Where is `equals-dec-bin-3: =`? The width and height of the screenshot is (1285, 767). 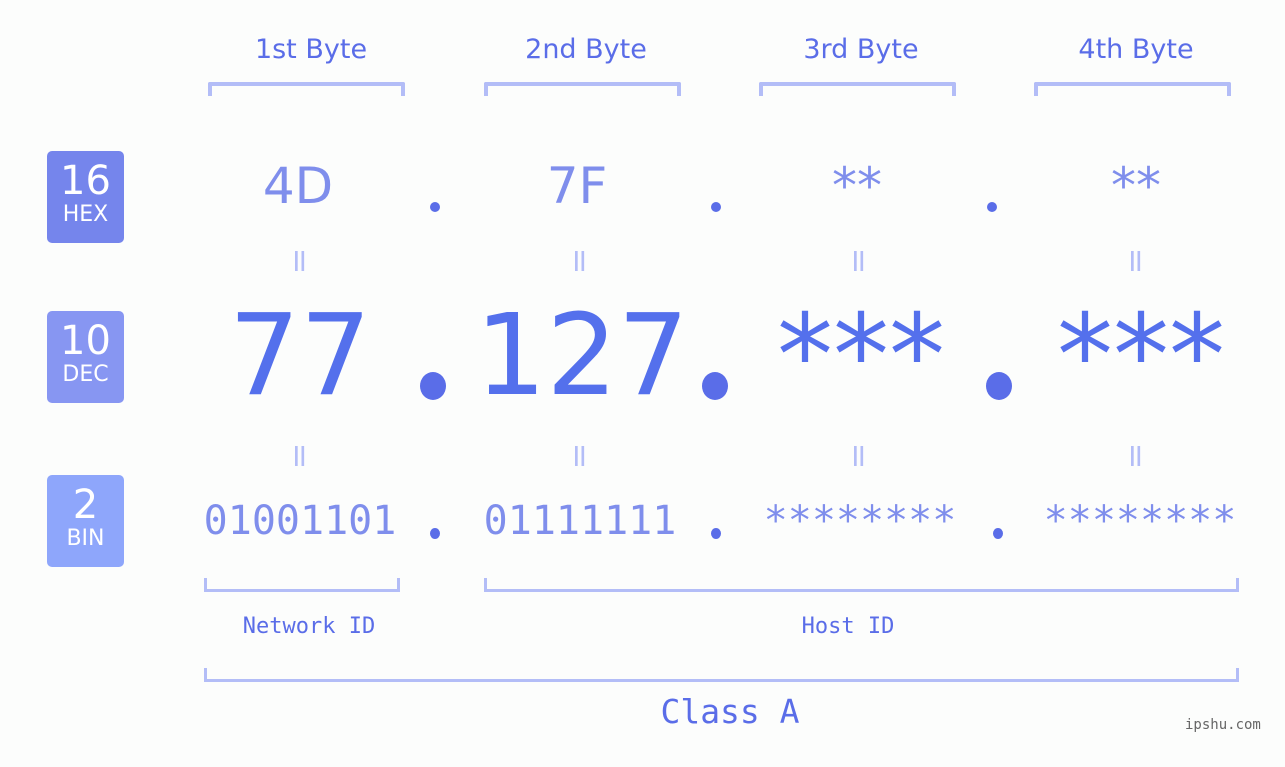 equals-dec-bin-3: = is located at coordinates (859, 456).